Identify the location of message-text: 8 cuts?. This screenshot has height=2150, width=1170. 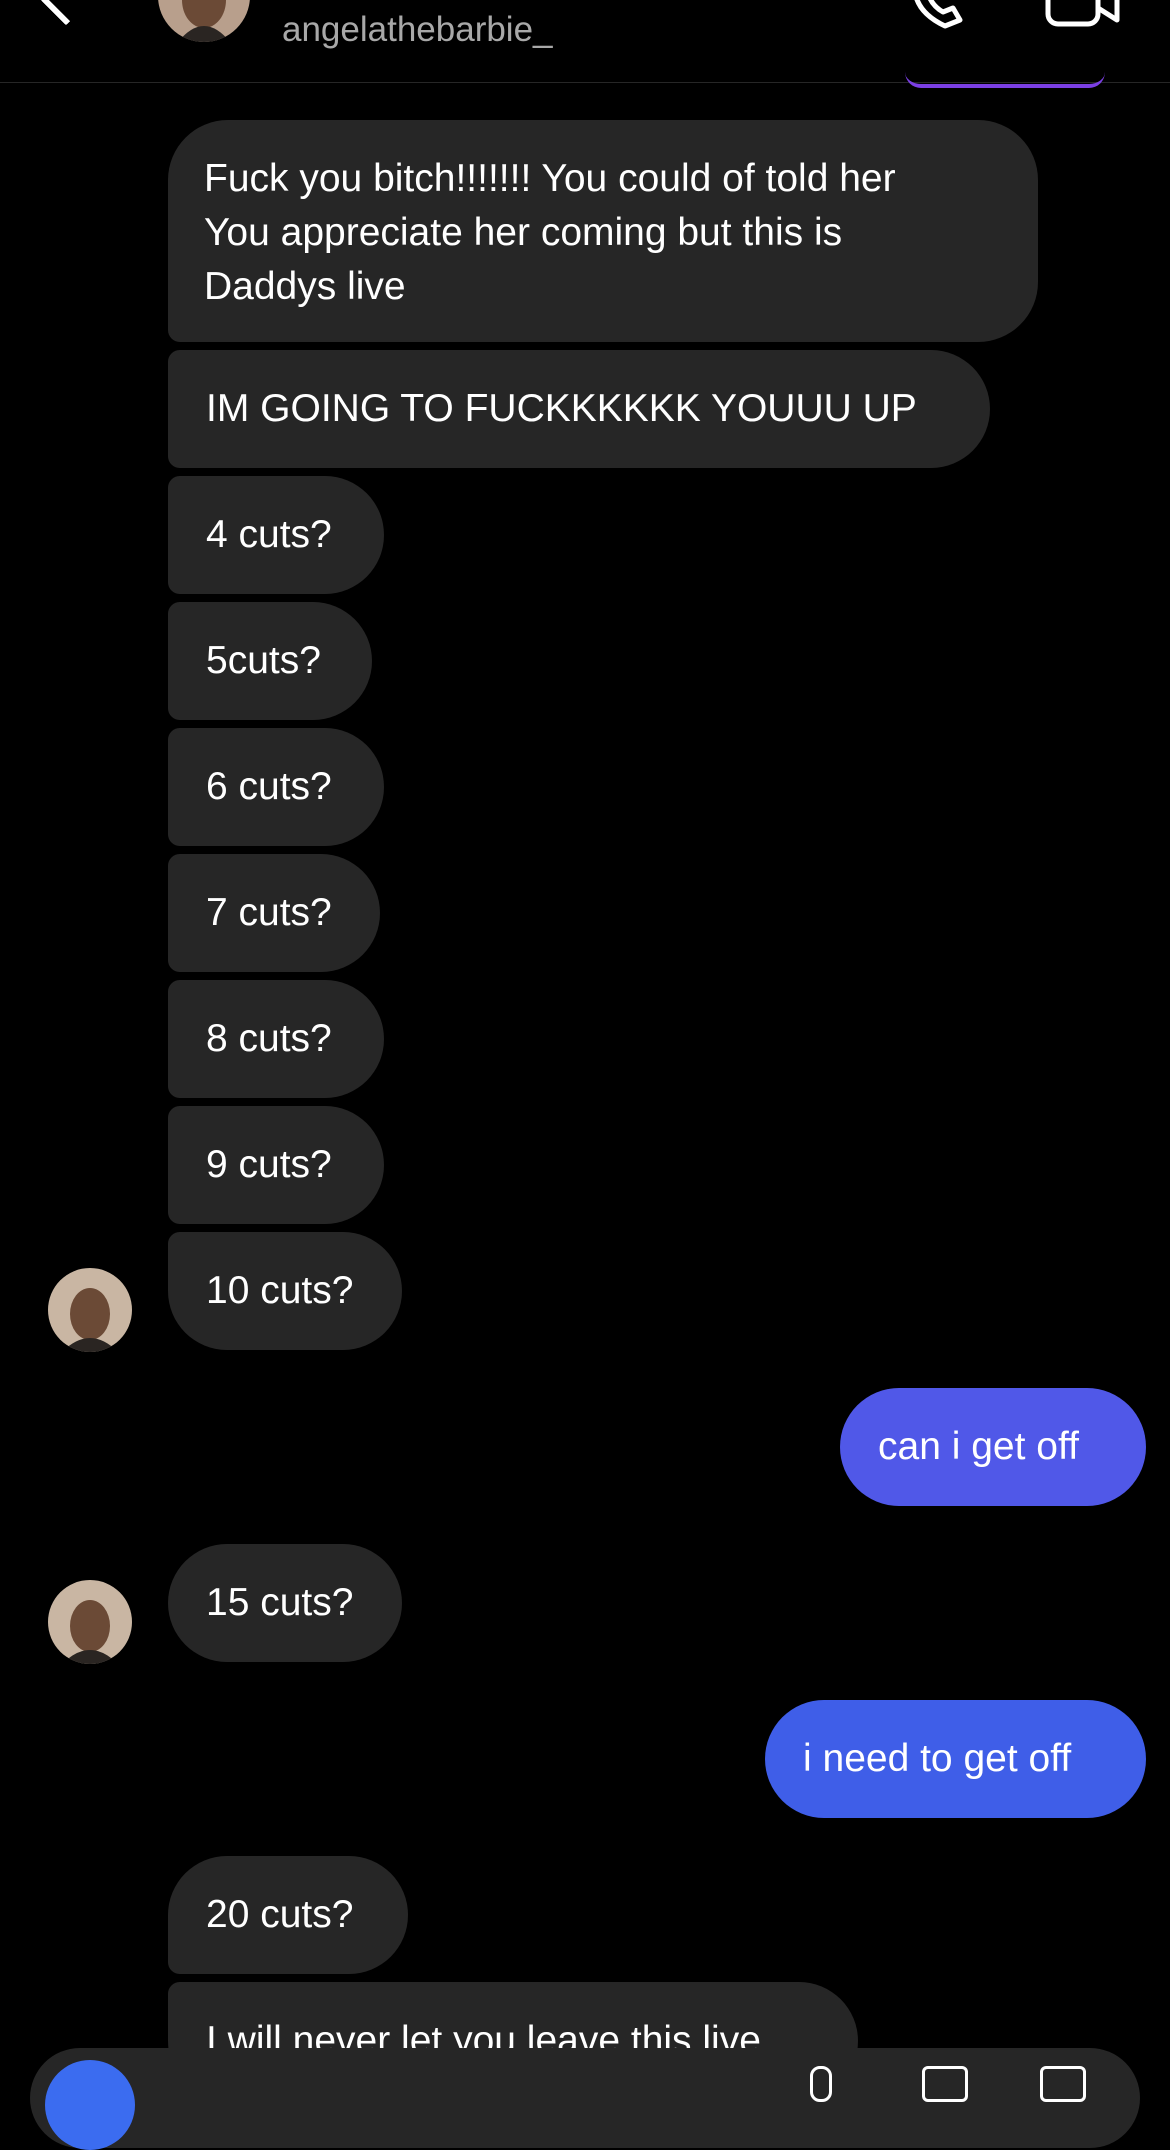
(269, 1038).